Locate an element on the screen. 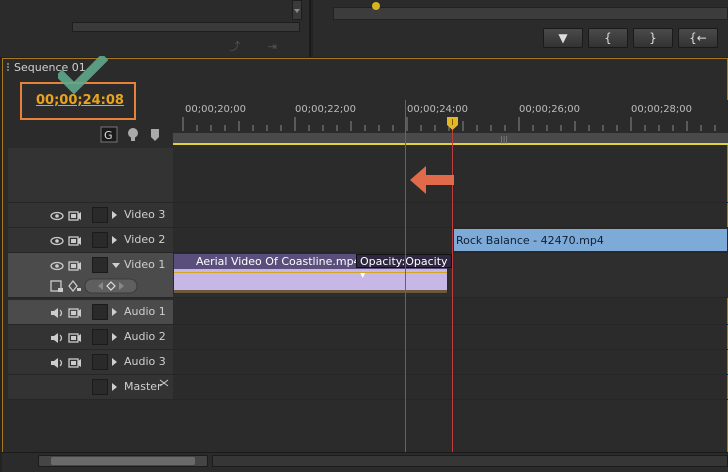 The image size is (728, 472). track-label: Audio 3 is located at coordinates (145, 361).